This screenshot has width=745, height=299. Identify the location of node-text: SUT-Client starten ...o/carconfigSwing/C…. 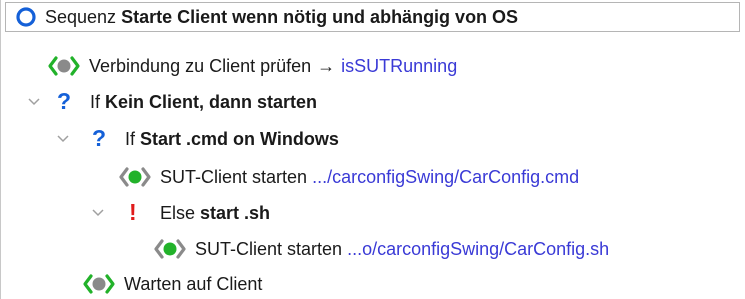
(402, 249).